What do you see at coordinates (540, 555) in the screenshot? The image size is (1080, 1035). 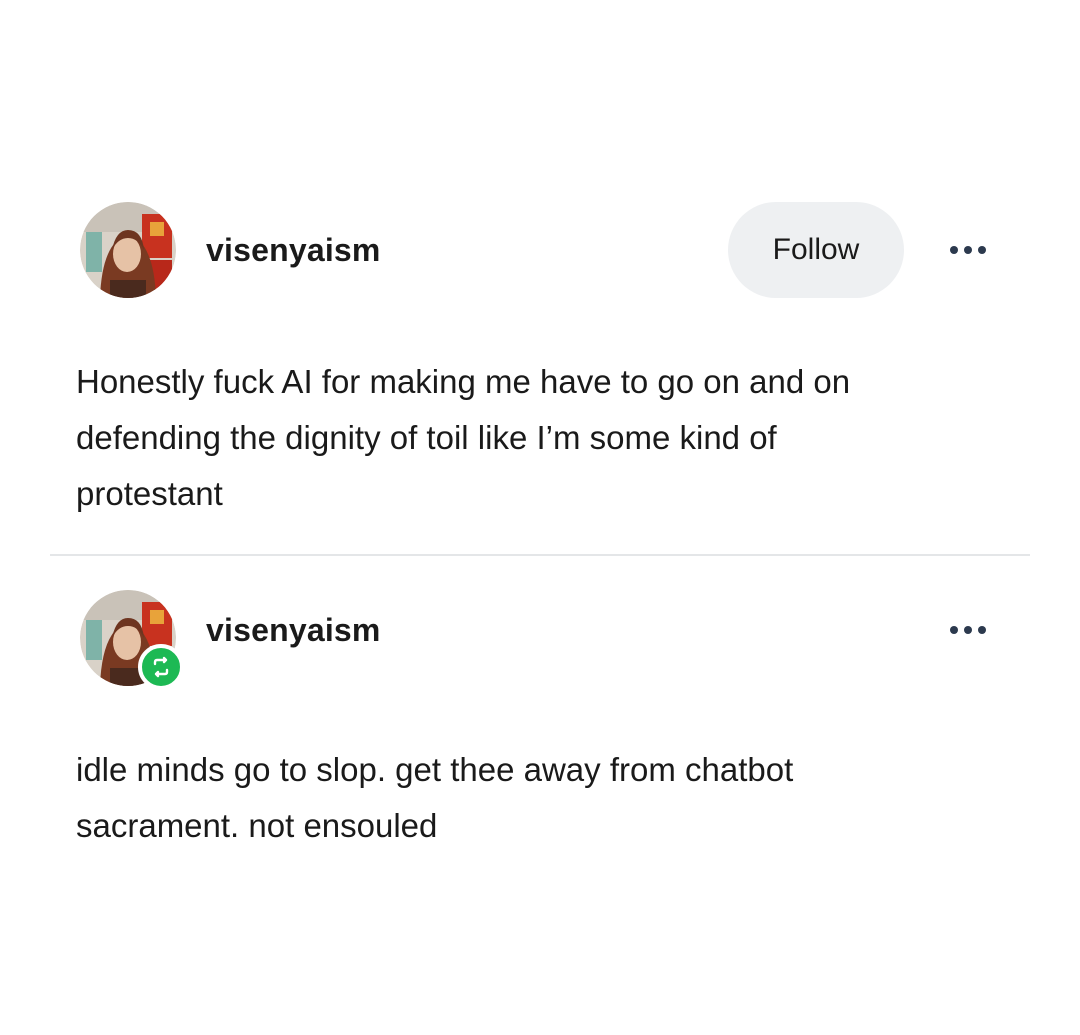 I see `divider` at bounding box center [540, 555].